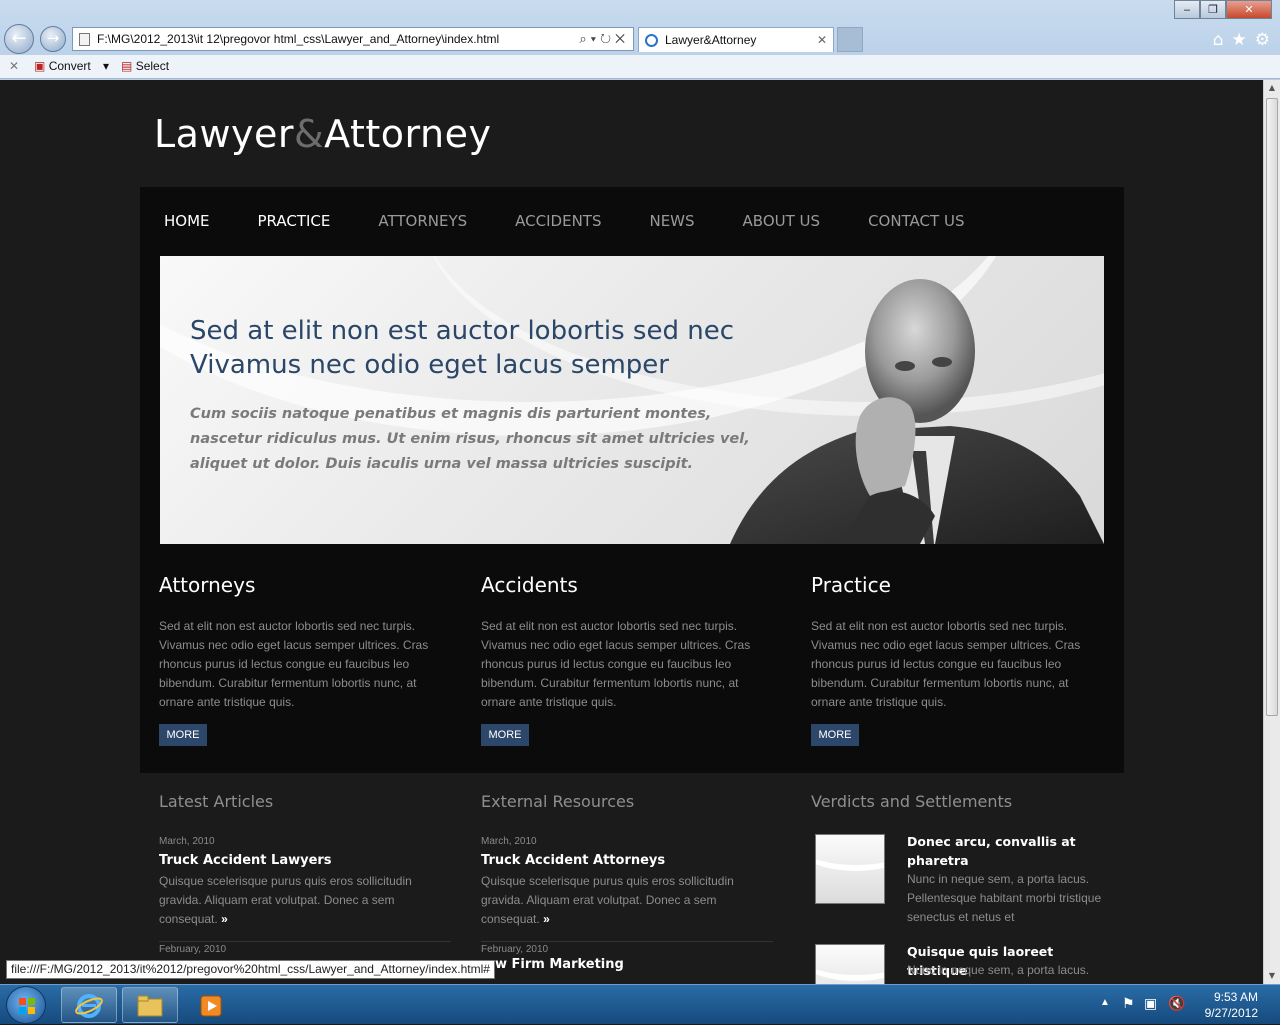 This screenshot has width=1280, height=1025. What do you see at coordinates (1213, 9) in the screenshot?
I see `restore-button: ❐` at bounding box center [1213, 9].